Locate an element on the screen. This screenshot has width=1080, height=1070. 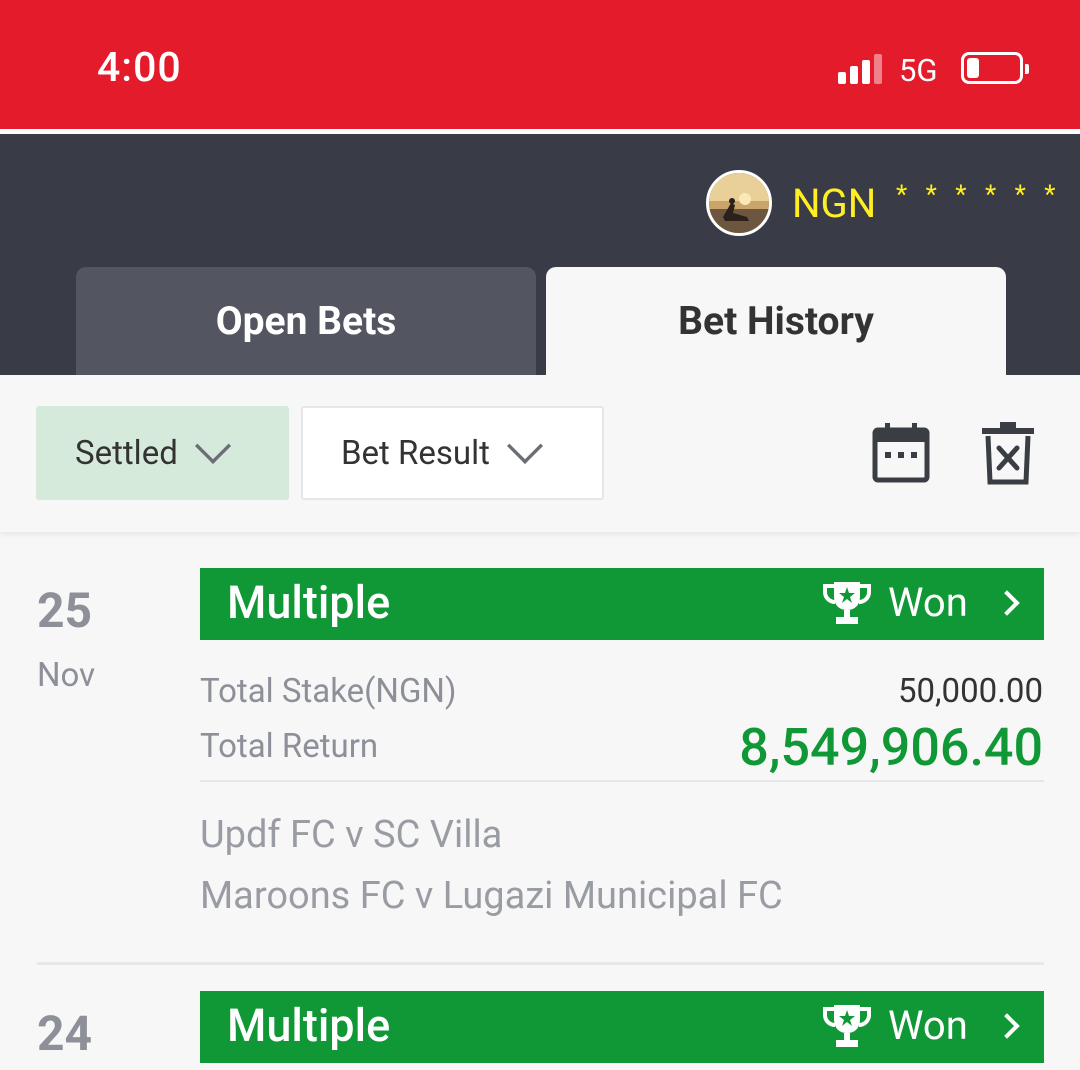
balance-hidden: * * * * * * is located at coordinates (978, 195).